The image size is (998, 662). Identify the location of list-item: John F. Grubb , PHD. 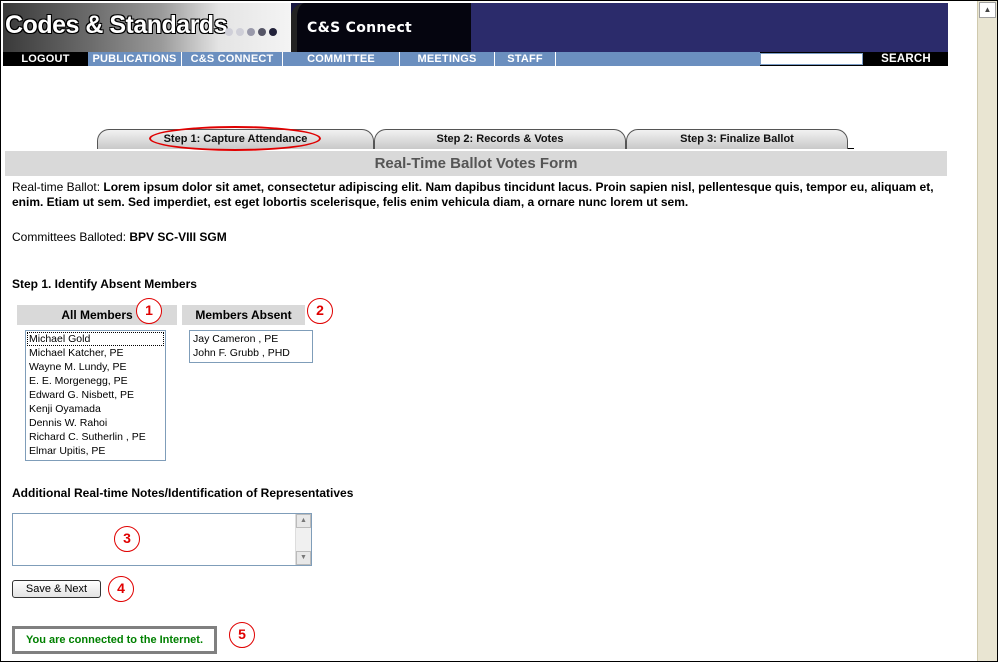
(251, 353).